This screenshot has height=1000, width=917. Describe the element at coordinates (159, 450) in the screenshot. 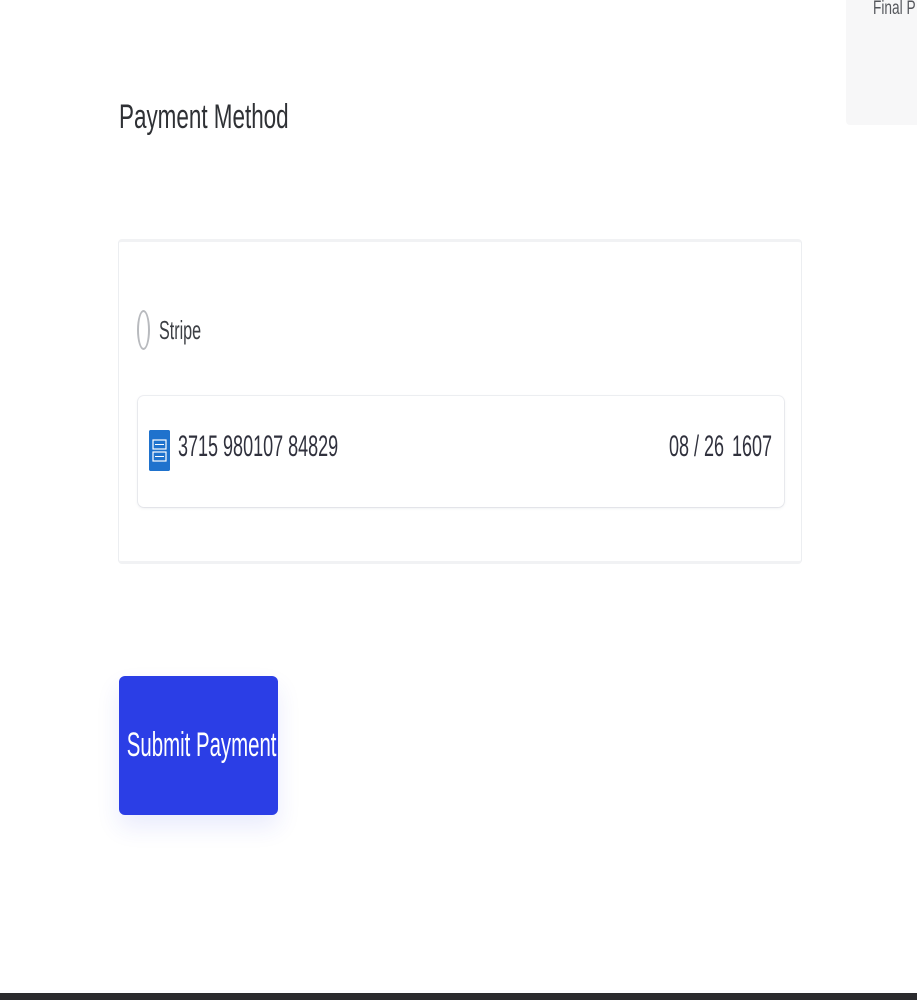

I see `amex-card-icon` at that location.